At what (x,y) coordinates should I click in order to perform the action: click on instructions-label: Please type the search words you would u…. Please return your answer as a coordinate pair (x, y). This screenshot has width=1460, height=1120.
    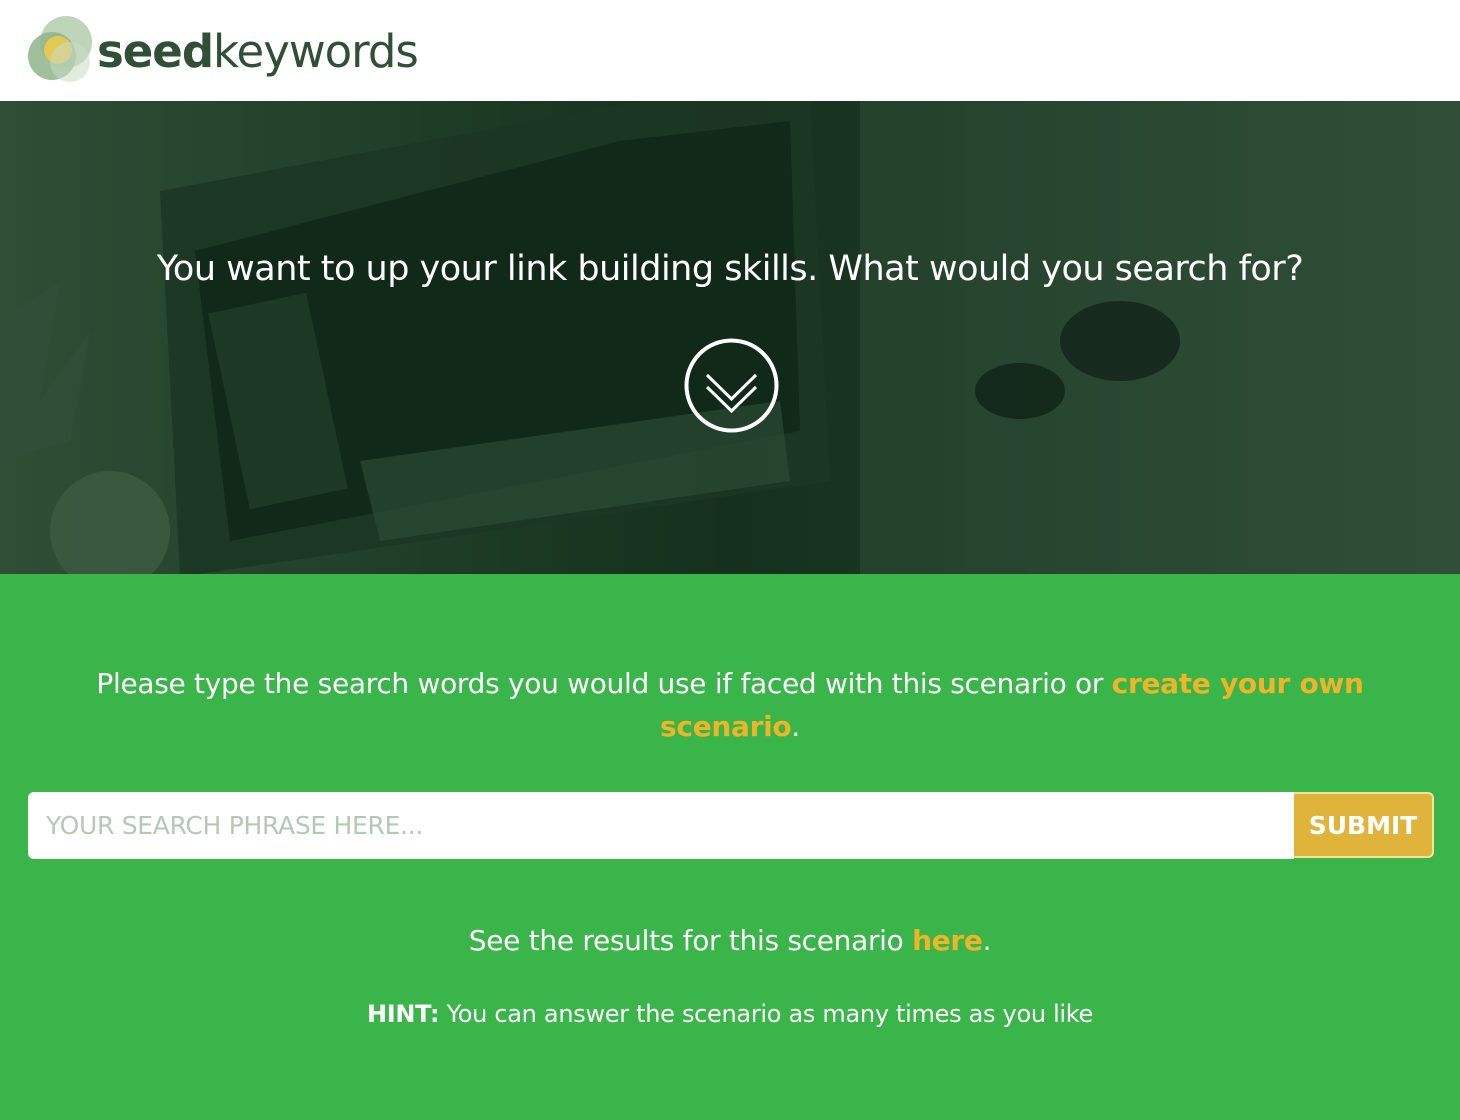
    Looking at the image, I should click on (604, 683).